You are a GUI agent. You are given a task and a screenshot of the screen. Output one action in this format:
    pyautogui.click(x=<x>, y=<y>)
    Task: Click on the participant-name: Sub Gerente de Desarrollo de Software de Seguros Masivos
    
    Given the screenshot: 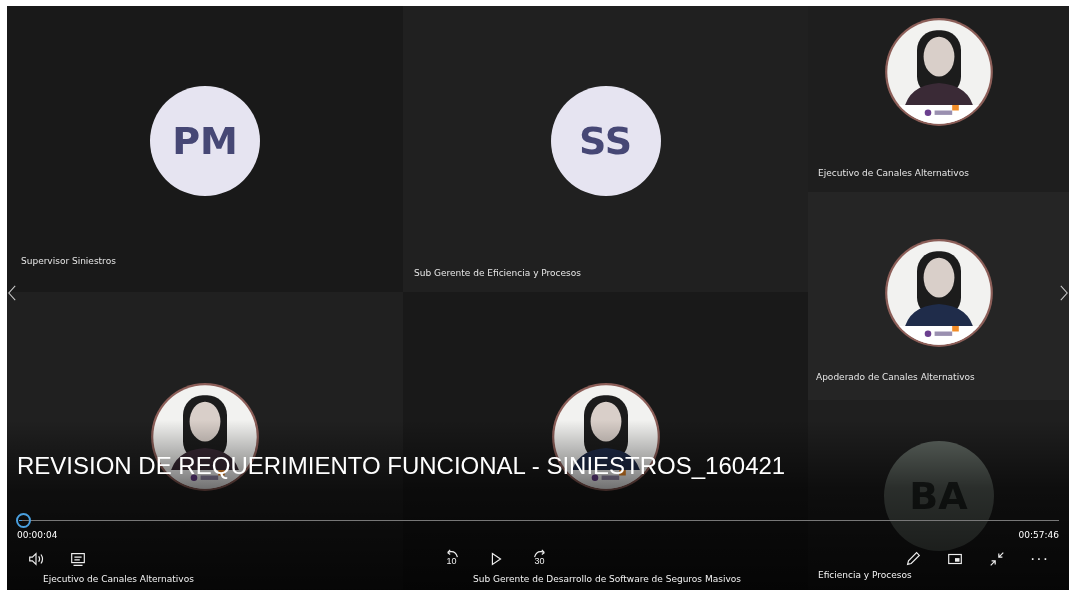 What is the action you would take?
    pyautogui.click(x=606, y=580)
    